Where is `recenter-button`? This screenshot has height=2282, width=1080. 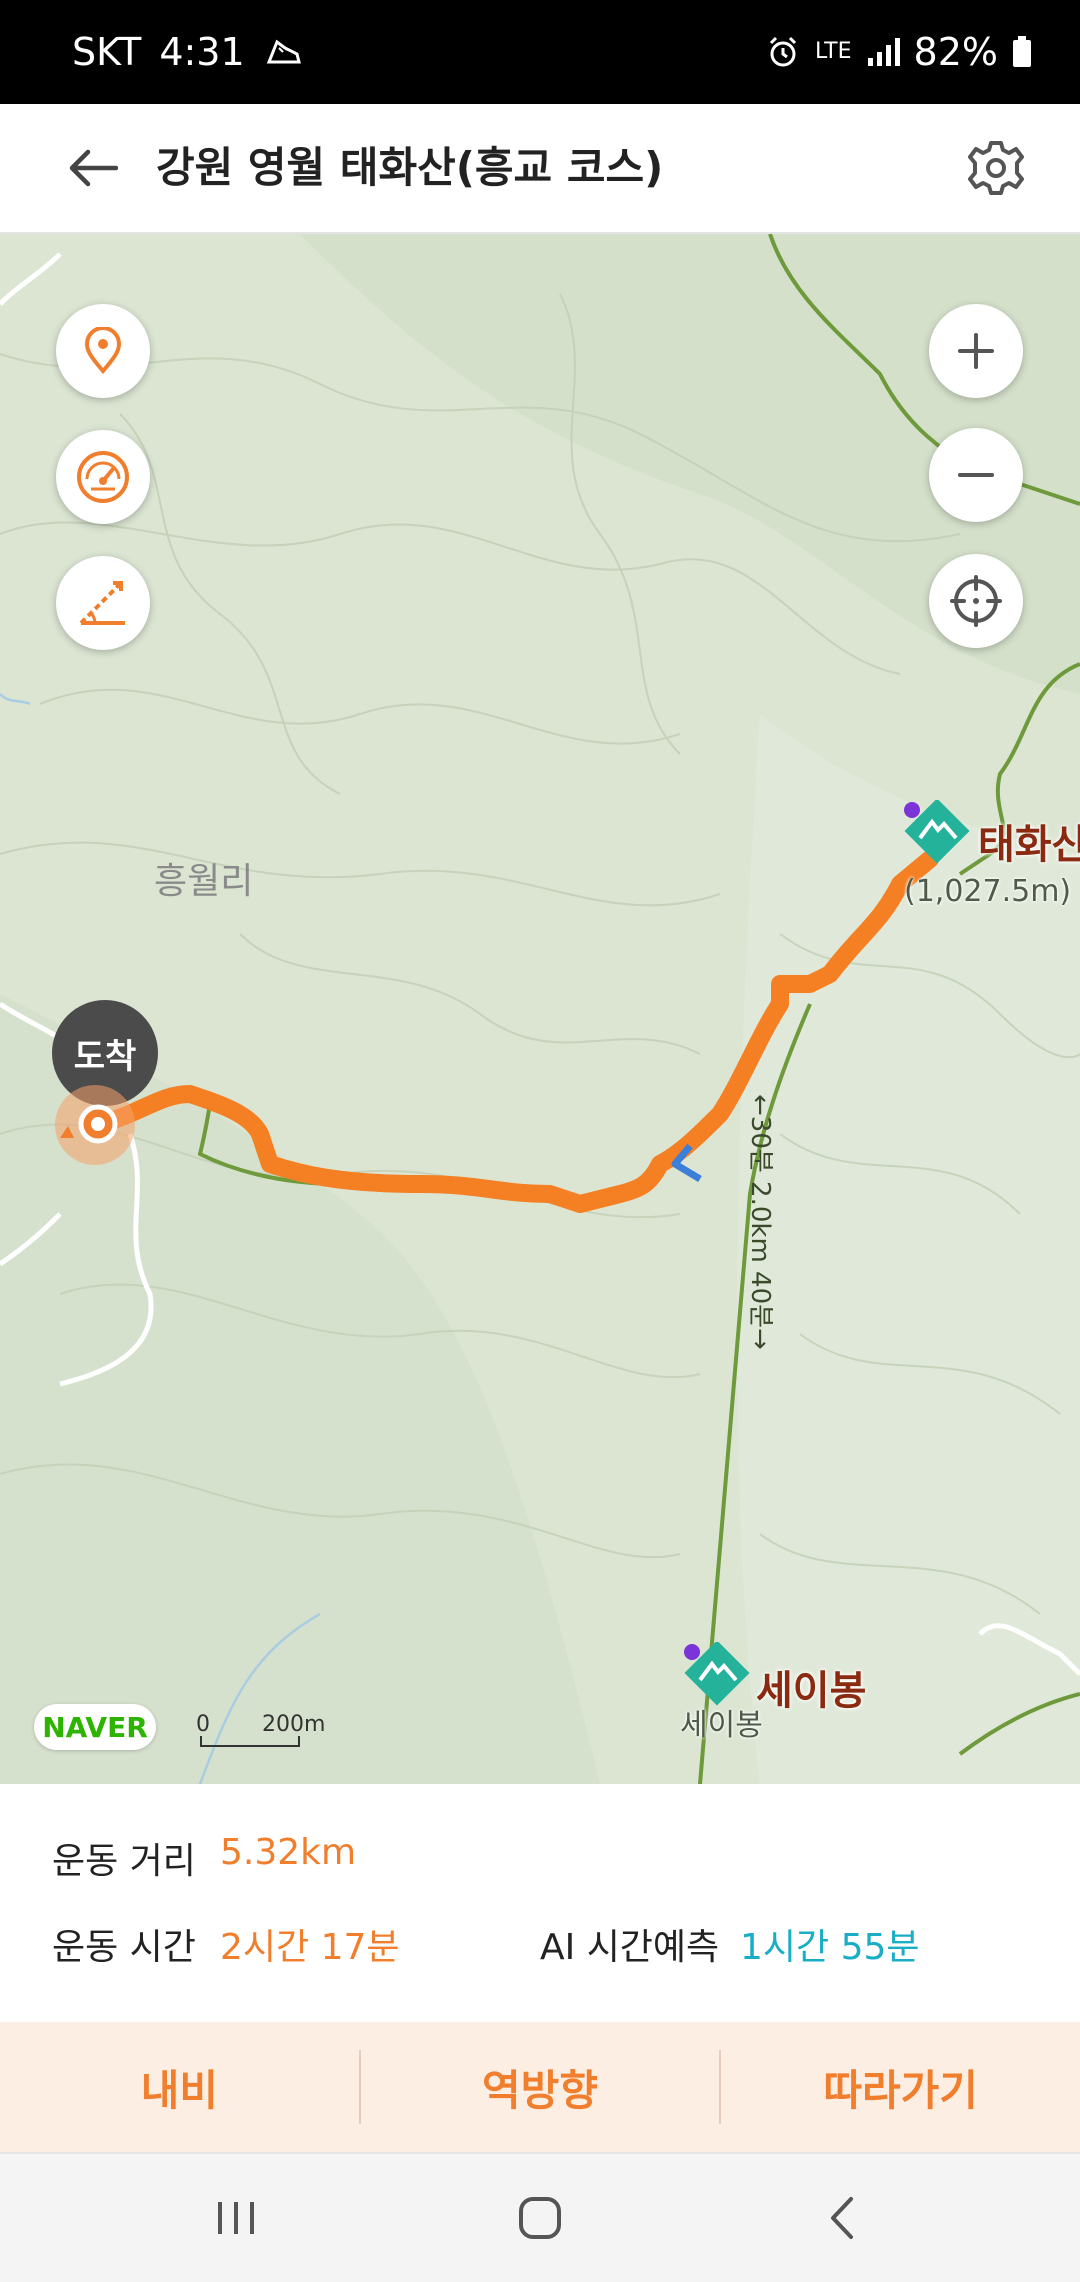
recenter-button is located at coordinates (976, 601).